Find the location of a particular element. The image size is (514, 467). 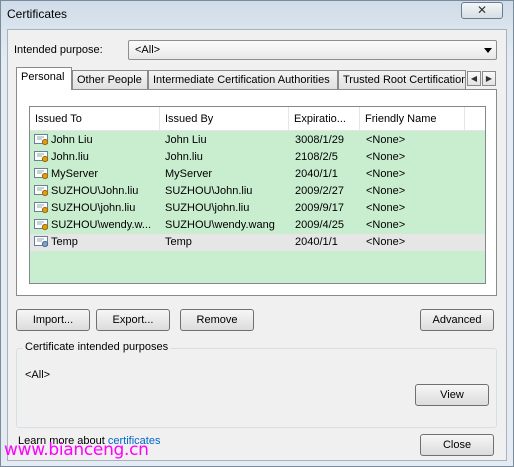

column-issued-by: Issued By is located at coordinates (224, 119).